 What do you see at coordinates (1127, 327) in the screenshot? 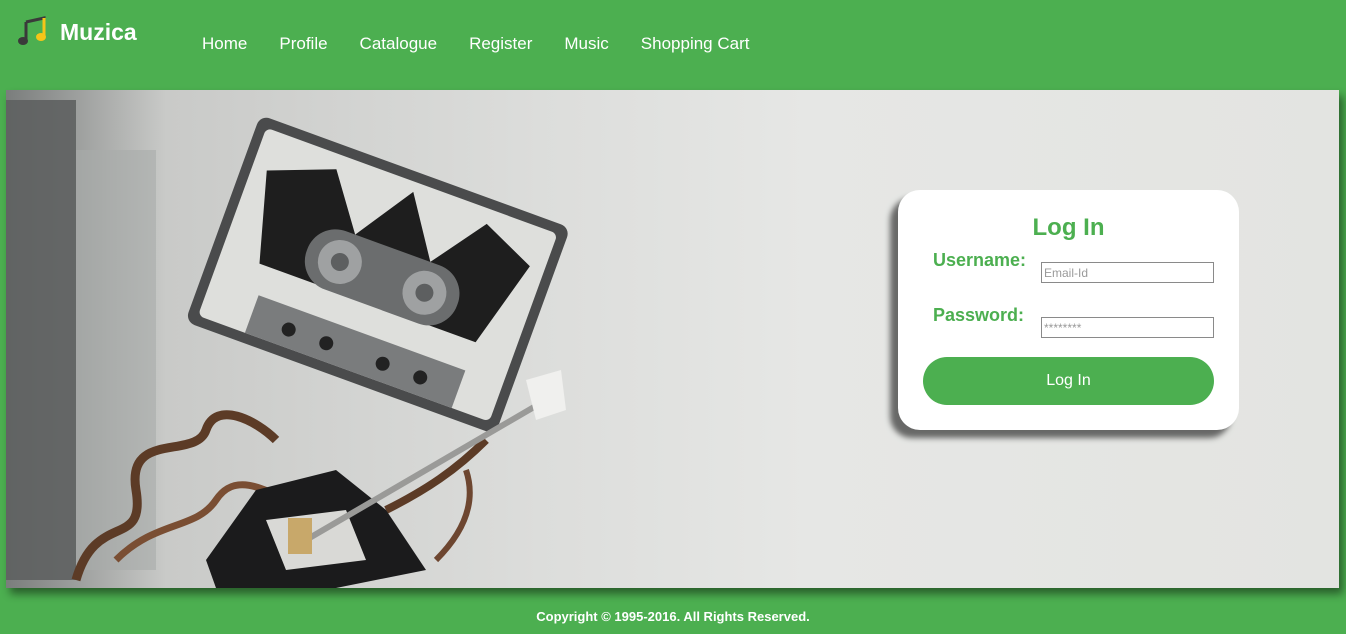
I see `password-input` at bounding box center [1127, 327].